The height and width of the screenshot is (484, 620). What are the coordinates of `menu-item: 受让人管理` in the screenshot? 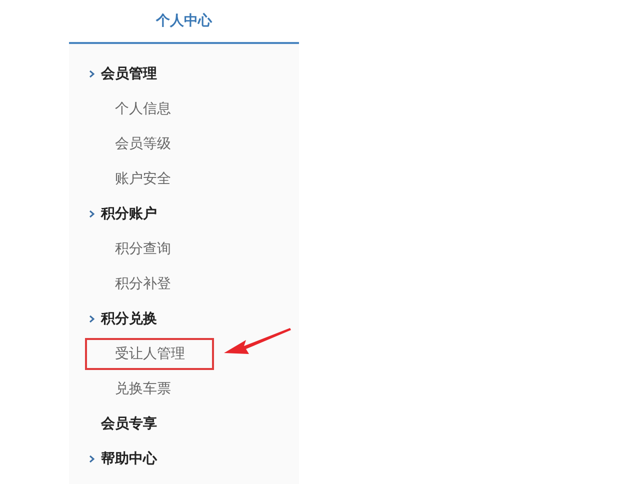 It's located at (149, 354).